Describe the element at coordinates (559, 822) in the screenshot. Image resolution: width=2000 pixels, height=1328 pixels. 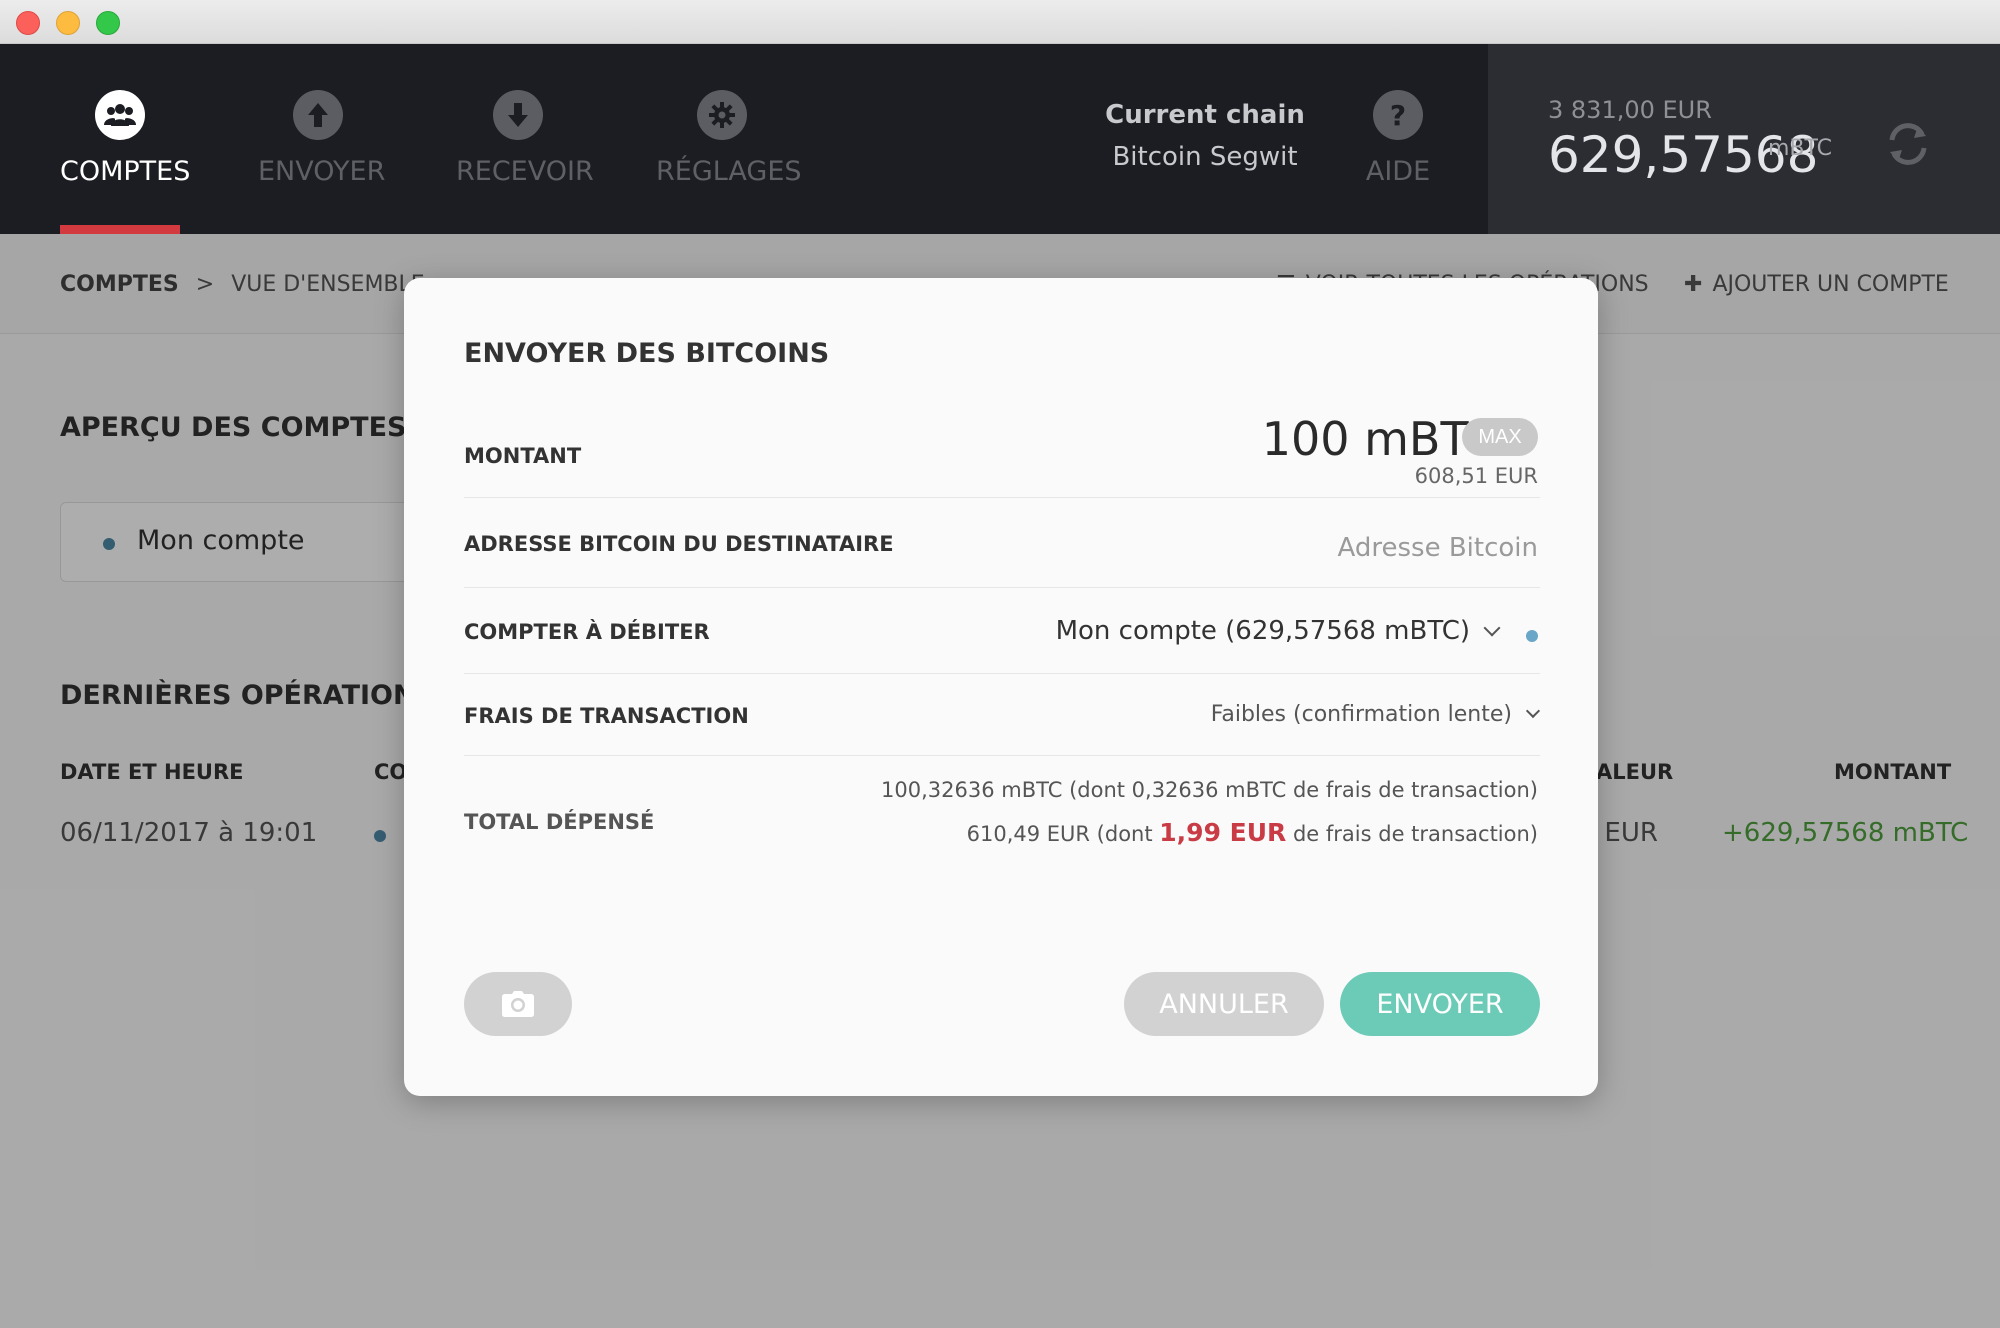
I see `total-label: TOTAL DÉPENSÉ` at that location.